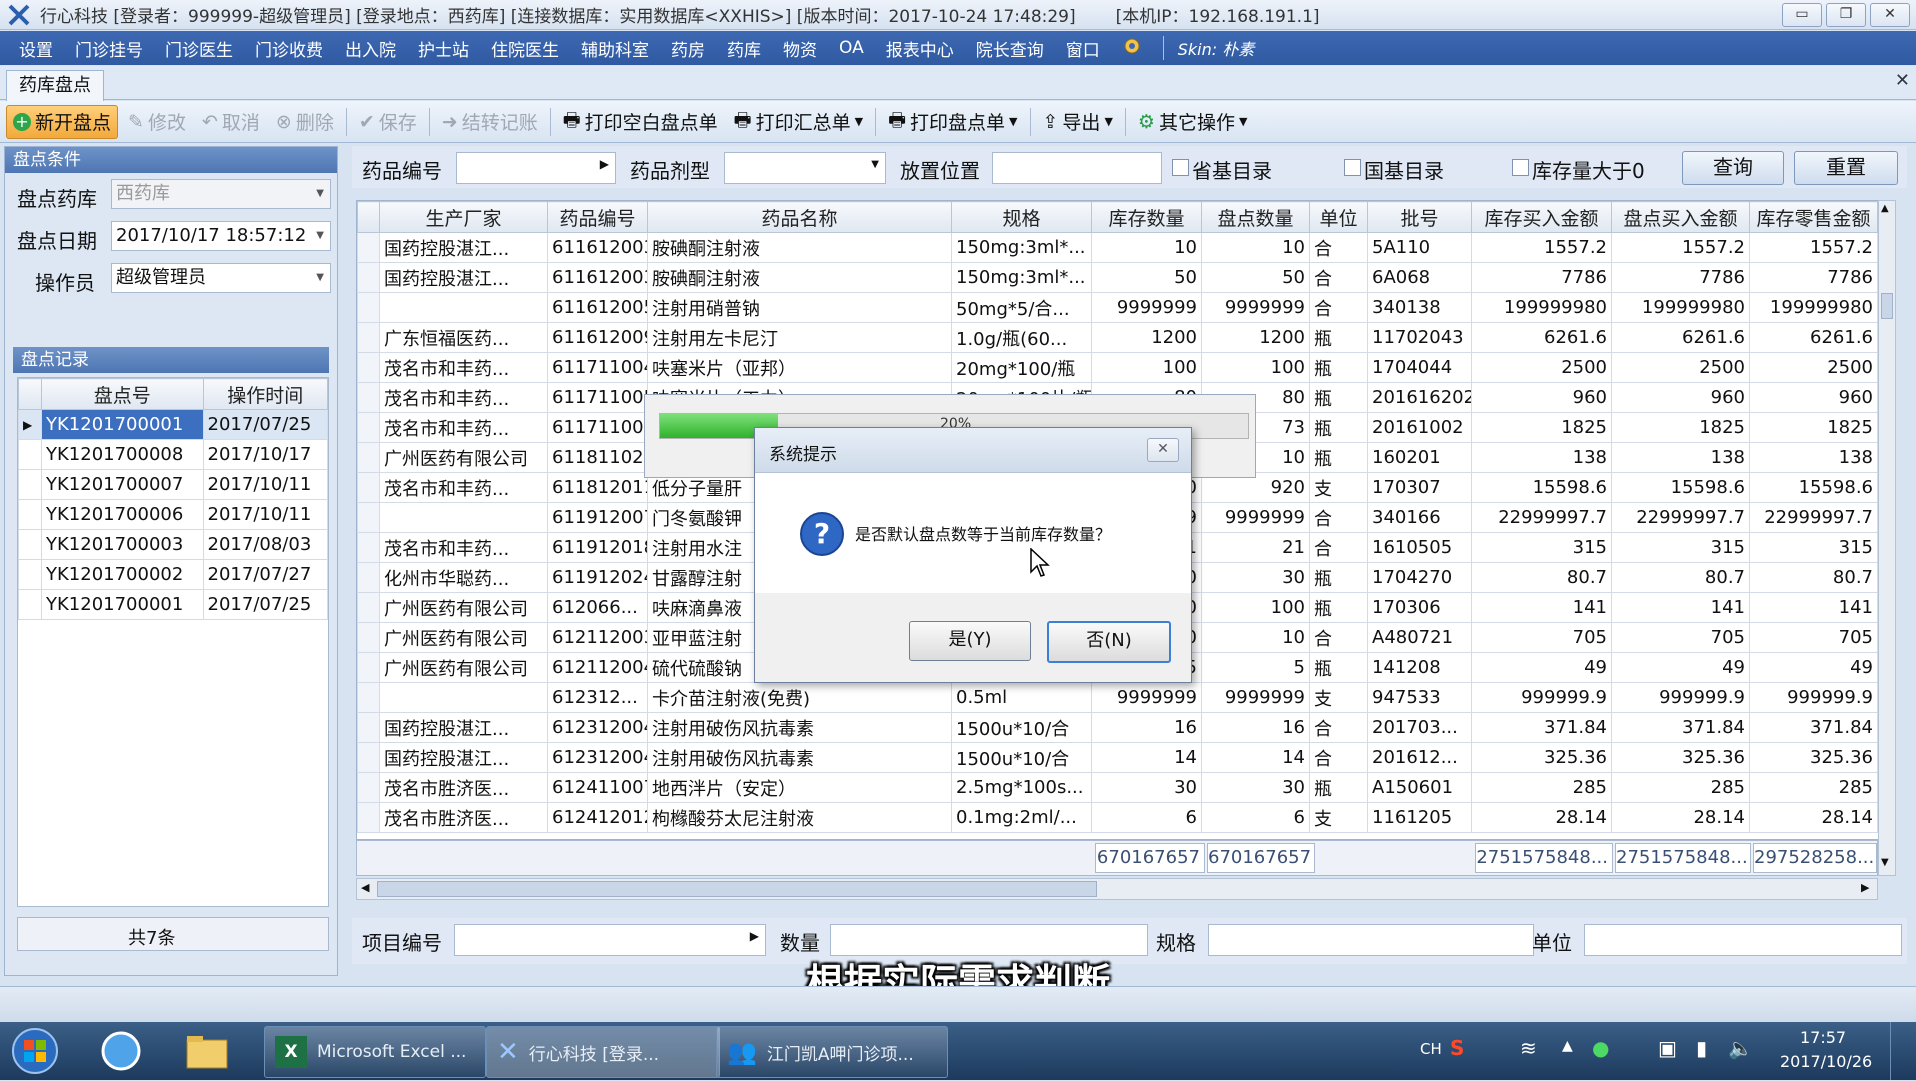 This screenshot has height=1081, width=1916. What do you see at coordinates (1813, 367) in the screenshot?
I see `cell-stock-retail: 2500` at bounding box center [1813, 367].